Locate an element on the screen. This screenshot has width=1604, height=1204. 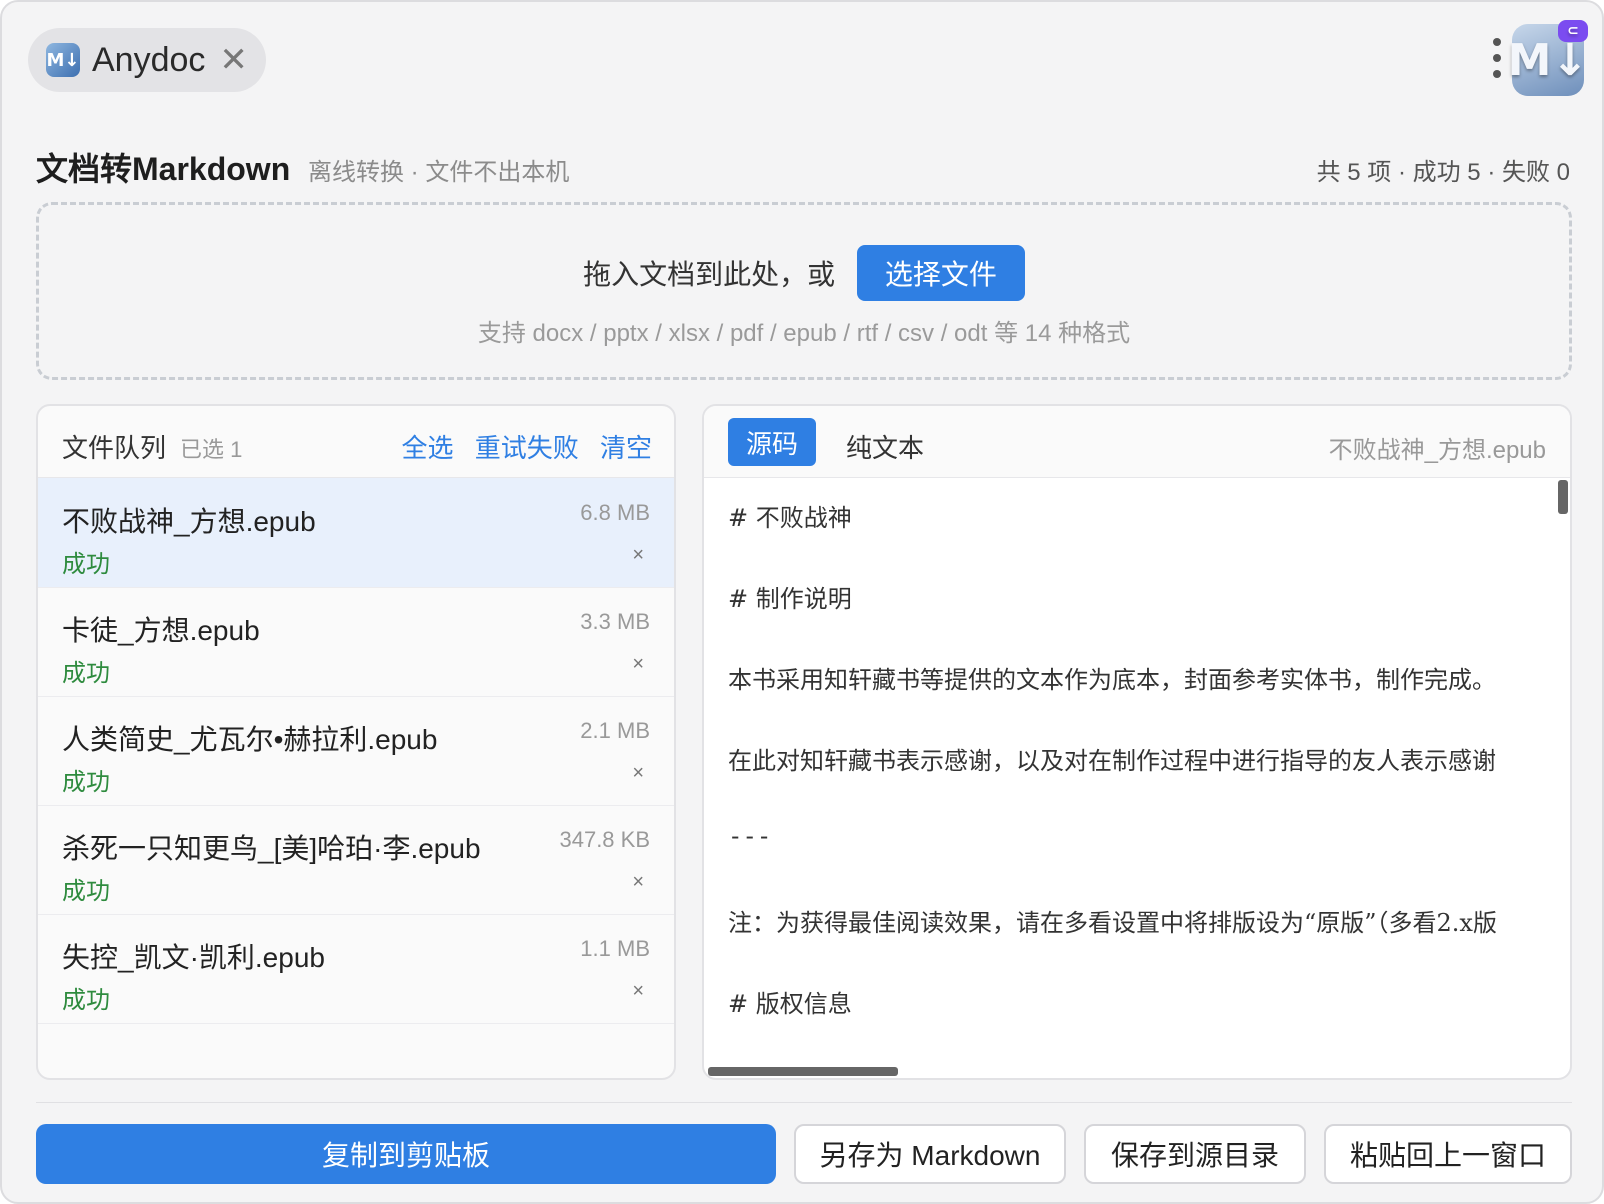
file-size: 2.1 MB is located at coordinates (615, 730).